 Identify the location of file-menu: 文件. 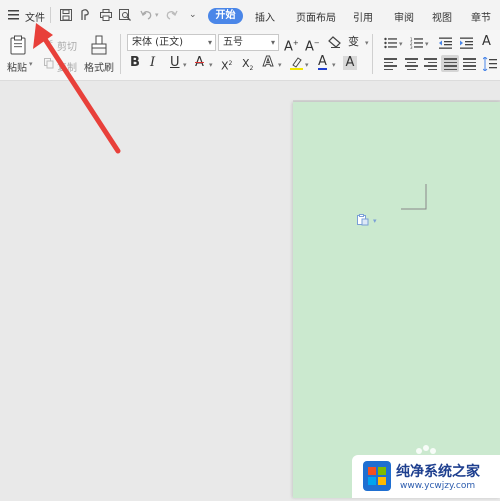
(35, 16).